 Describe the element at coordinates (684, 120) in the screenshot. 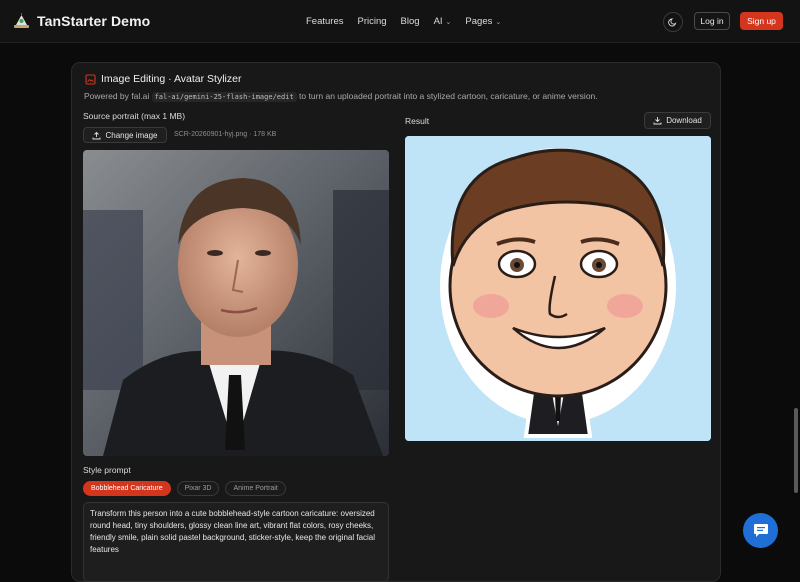

I see `download-label: Download` at that location.